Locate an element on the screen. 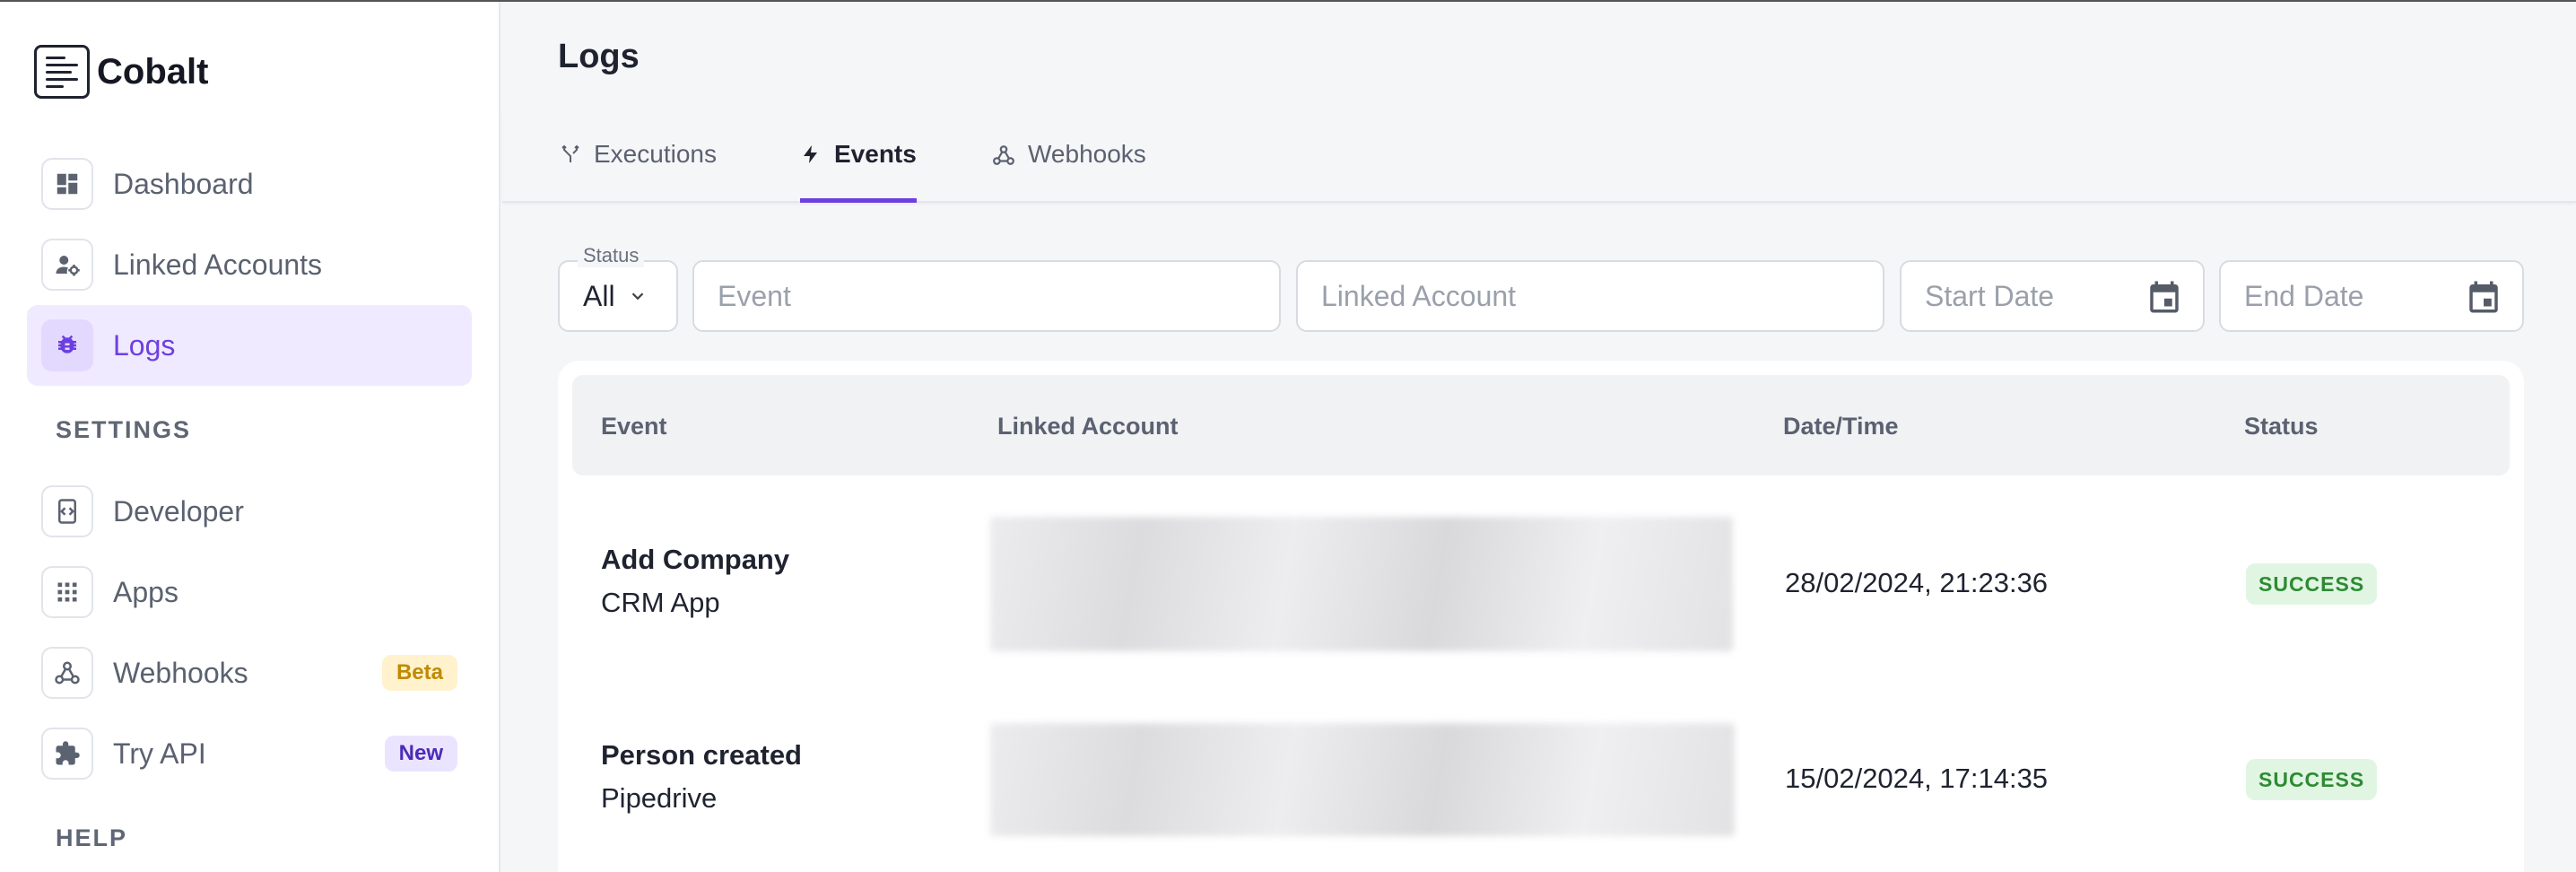 This screenshot has height=872, width=2576. help-section-header: HELP is located at coordinates (92, 838).